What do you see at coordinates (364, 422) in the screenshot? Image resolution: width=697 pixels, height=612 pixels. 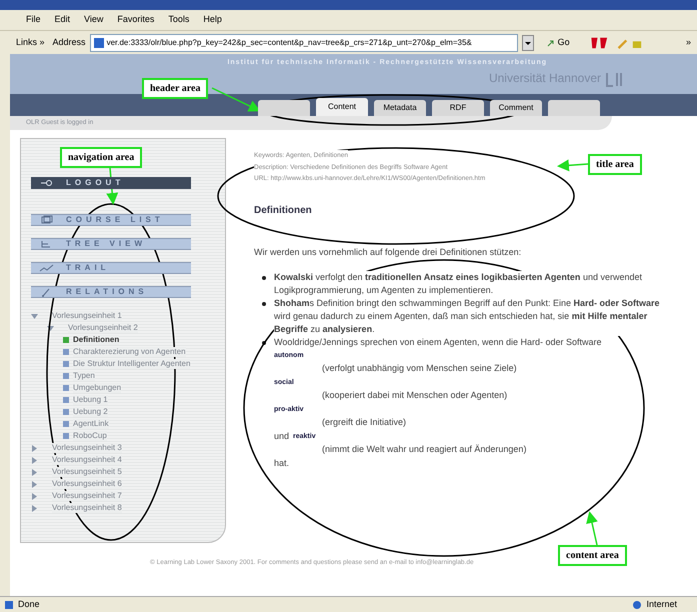 I see `definition-text: (ergreift die Initiative)` at bounding box center [364, 422].